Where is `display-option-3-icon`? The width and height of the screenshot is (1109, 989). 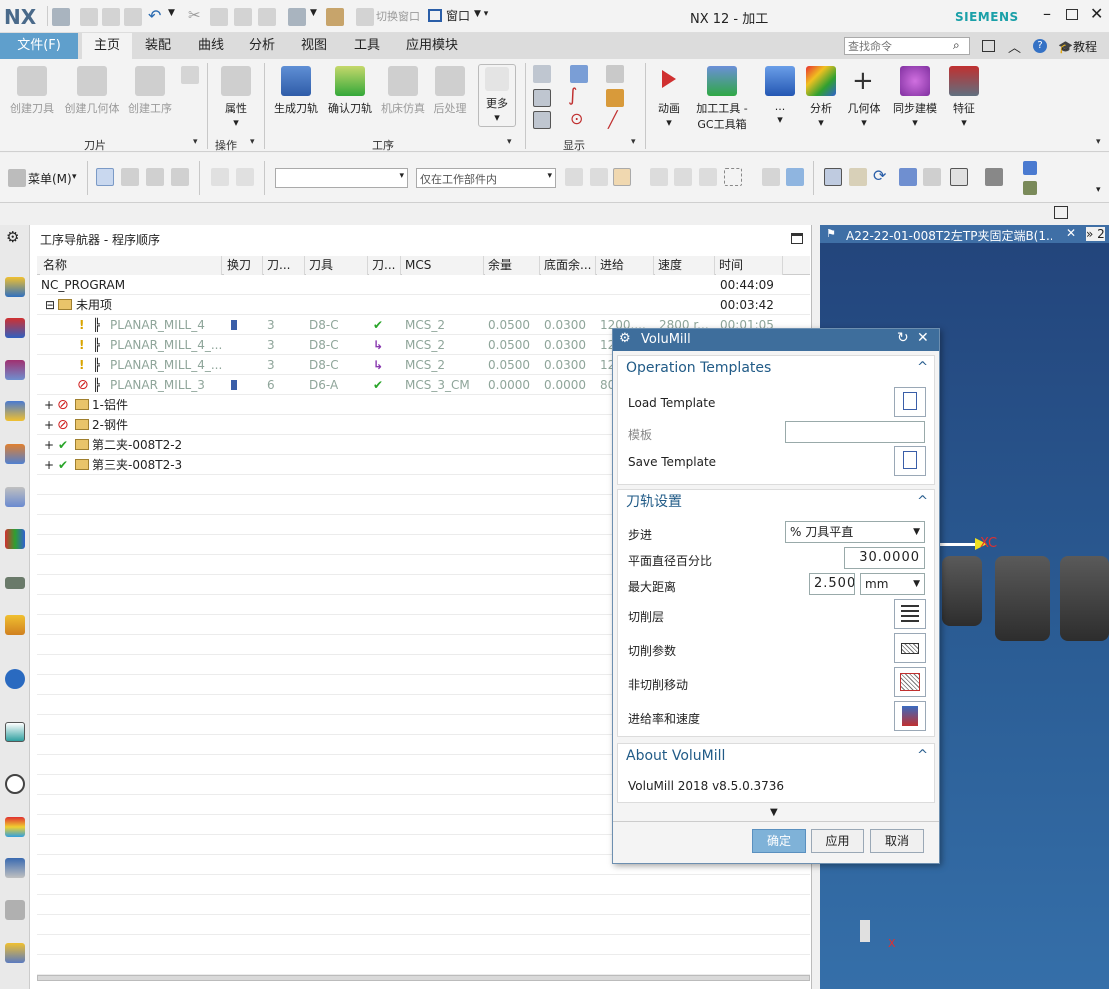 display-option-3-icon is located at coordinates (542, 120).